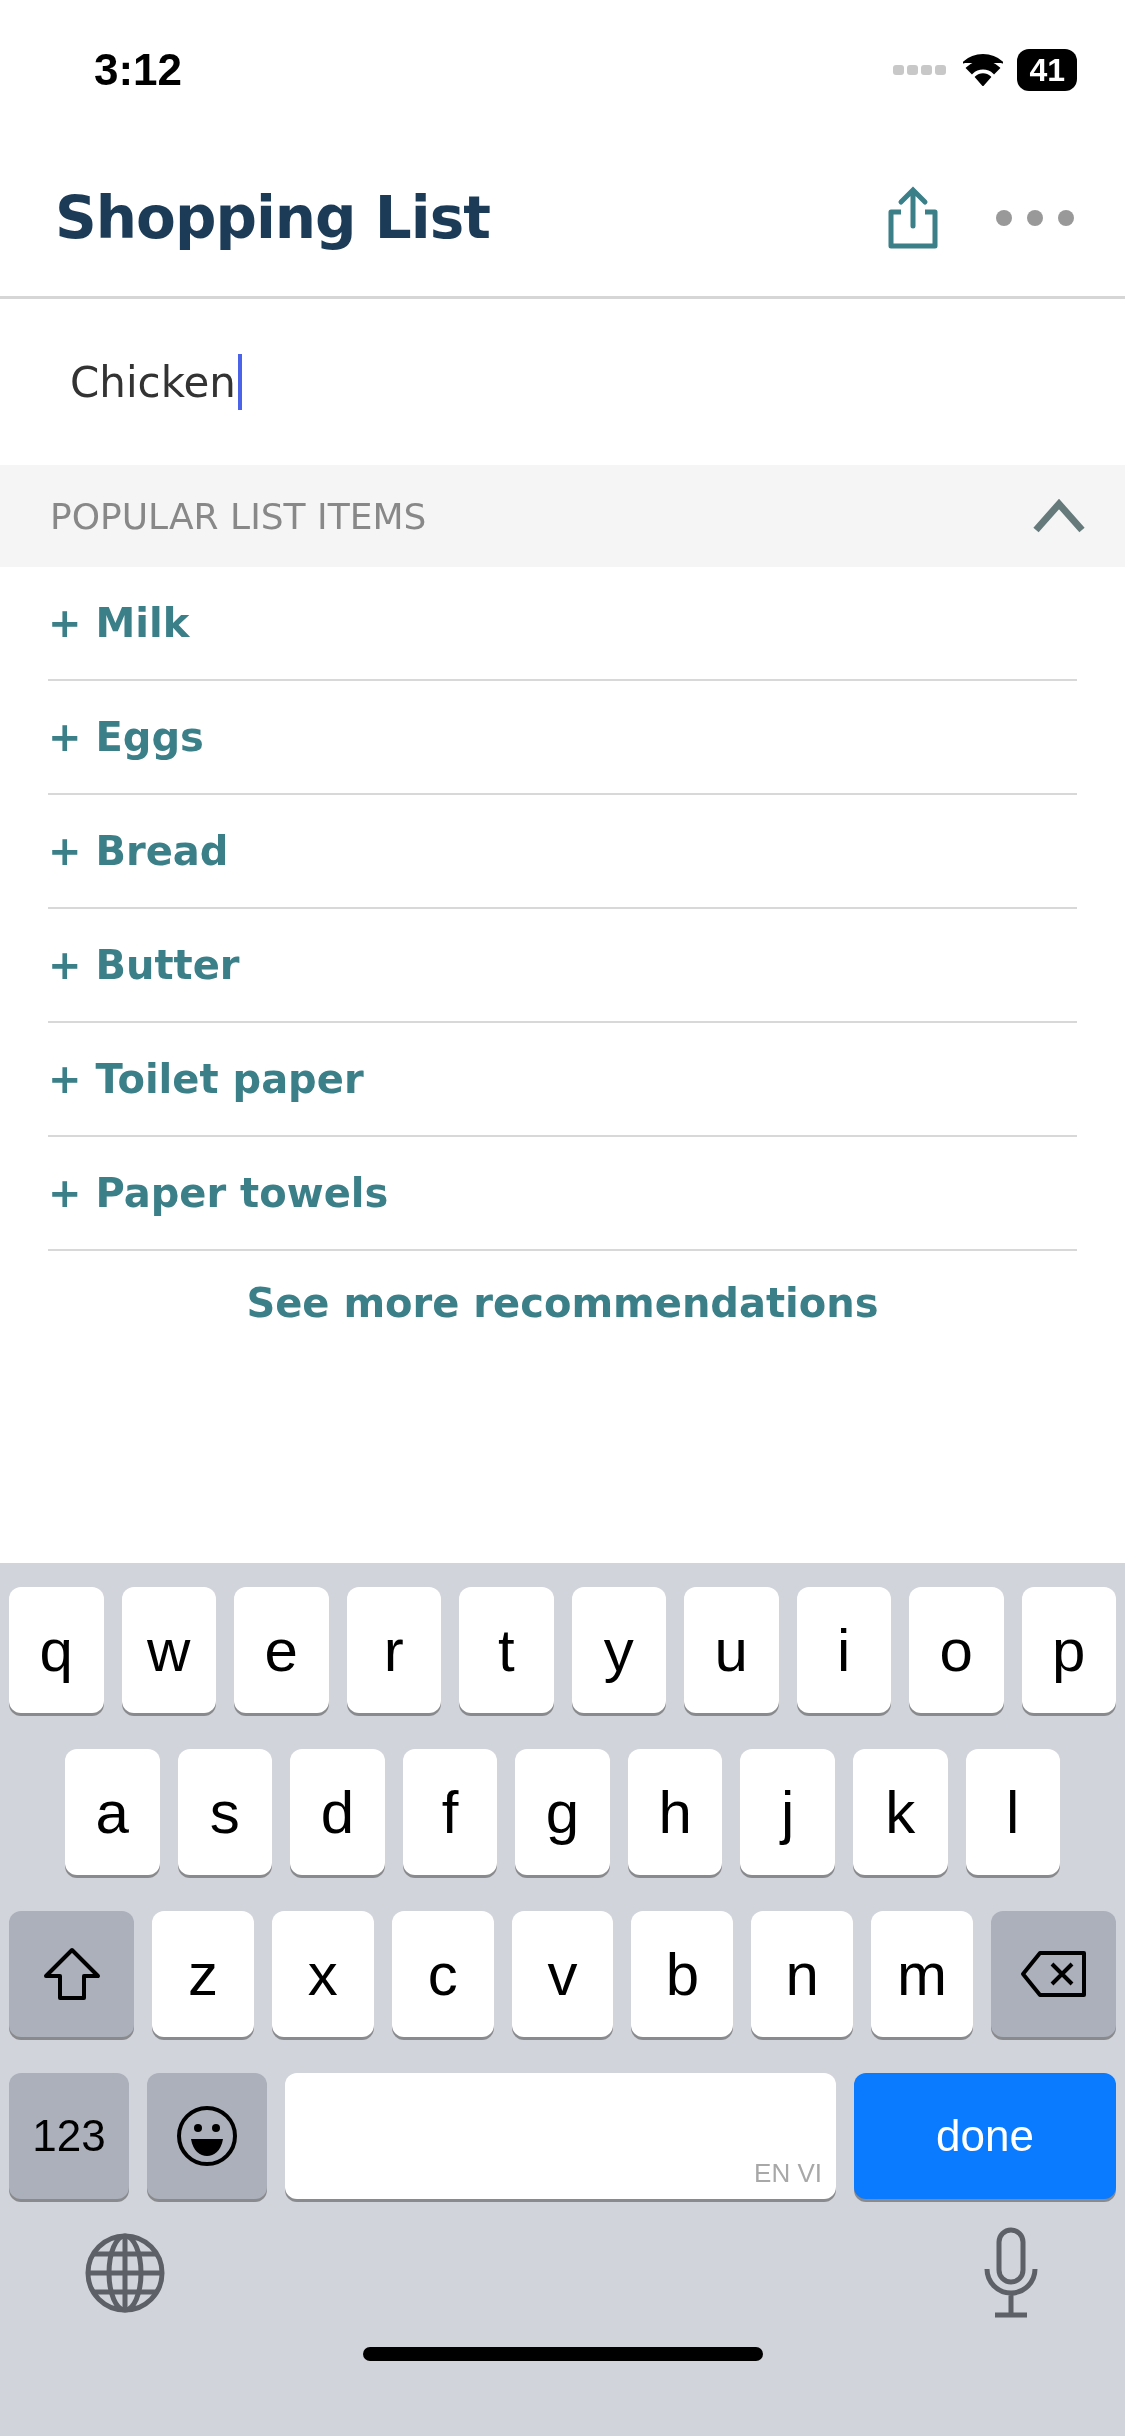 The image size is (1125, 2436). Describe the element at coordinates (562, 1974) in the screenshot. I see `keyboard-key: v` at that location.